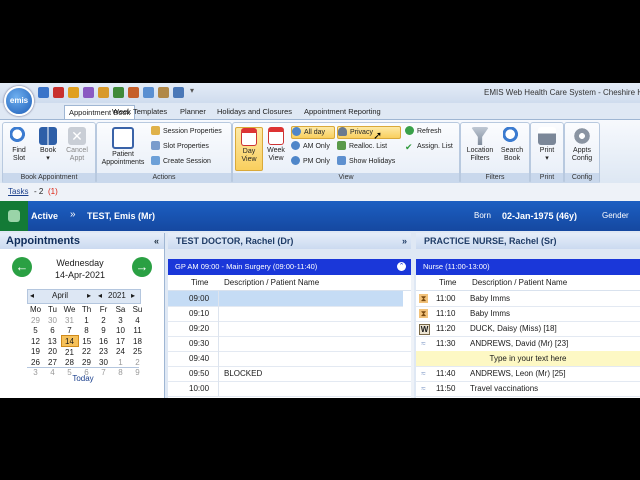  I want to click on calendar-day: 23, so click(103, 352).